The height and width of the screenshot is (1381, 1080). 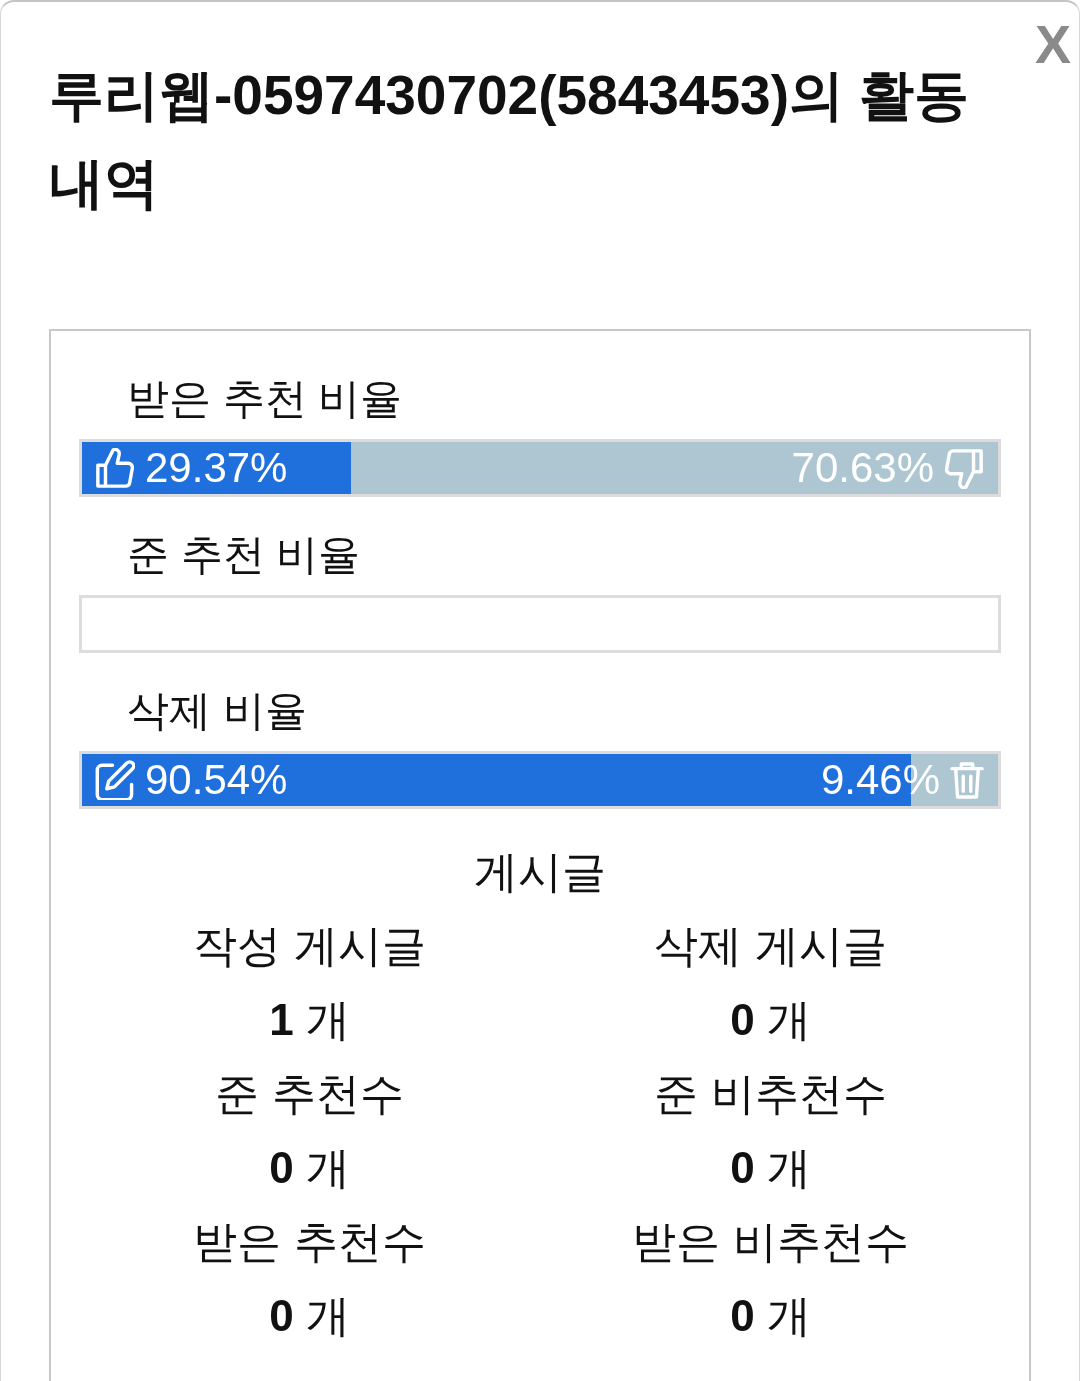 What do you see at coordinates (115, 468) in the screenshot?
I see `thumbs-up-icon` at bounding box center [115, 468].